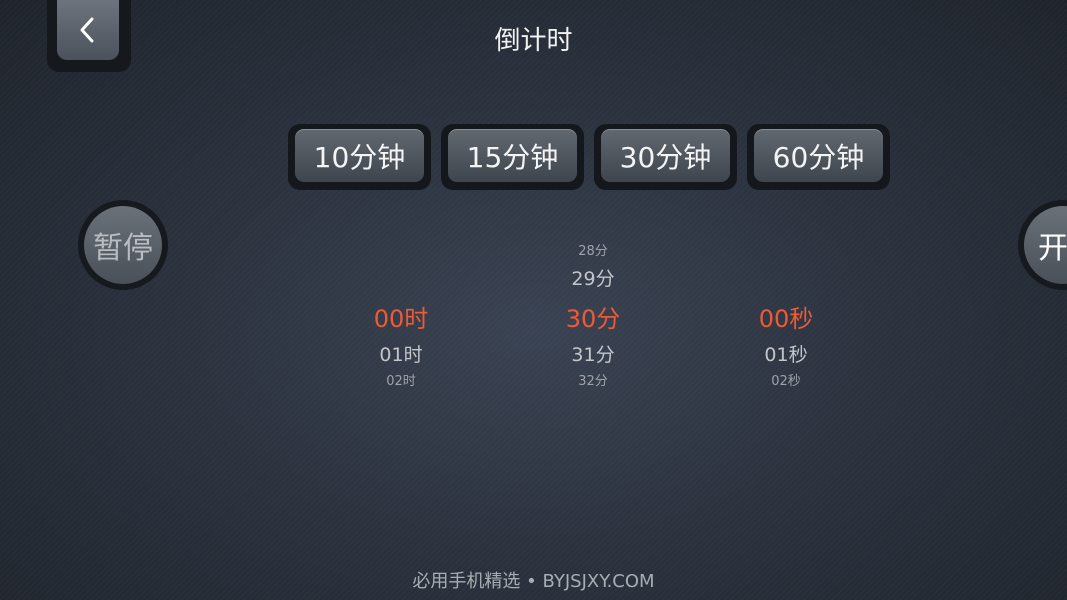  What do you see at coordinates (593, 251) in the screenshot?
I see `picker-item: 28分` at bounding box center [593, 251].